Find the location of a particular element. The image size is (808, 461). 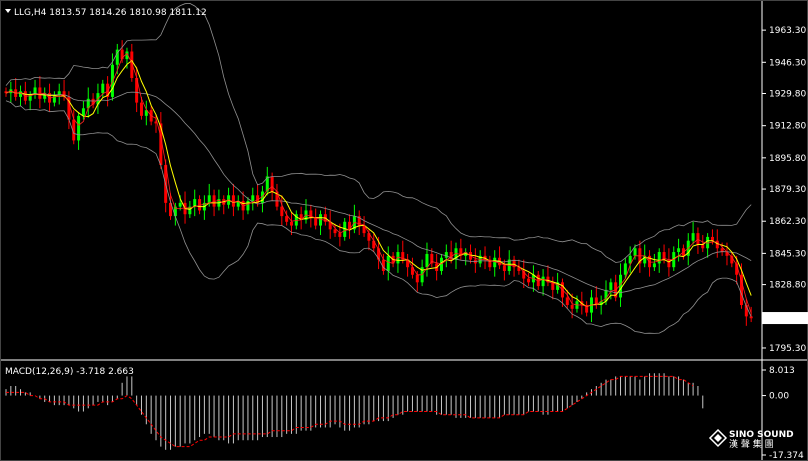

price-tick-label: 1845.30 is located at coordinates (787, 254).